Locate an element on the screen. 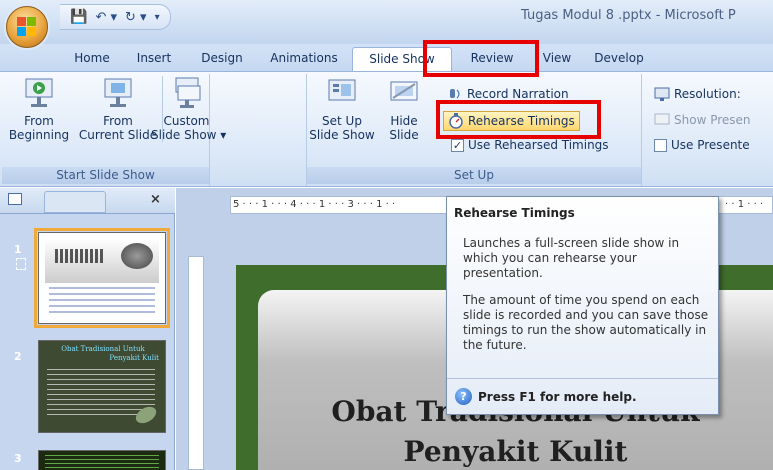  custom-label-1: Custom is located at coordinates (186, 121).